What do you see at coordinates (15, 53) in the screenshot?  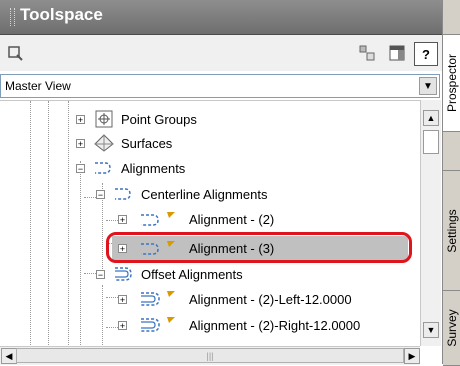 I see `magnifier-icon` at bounding box center [15, 53].